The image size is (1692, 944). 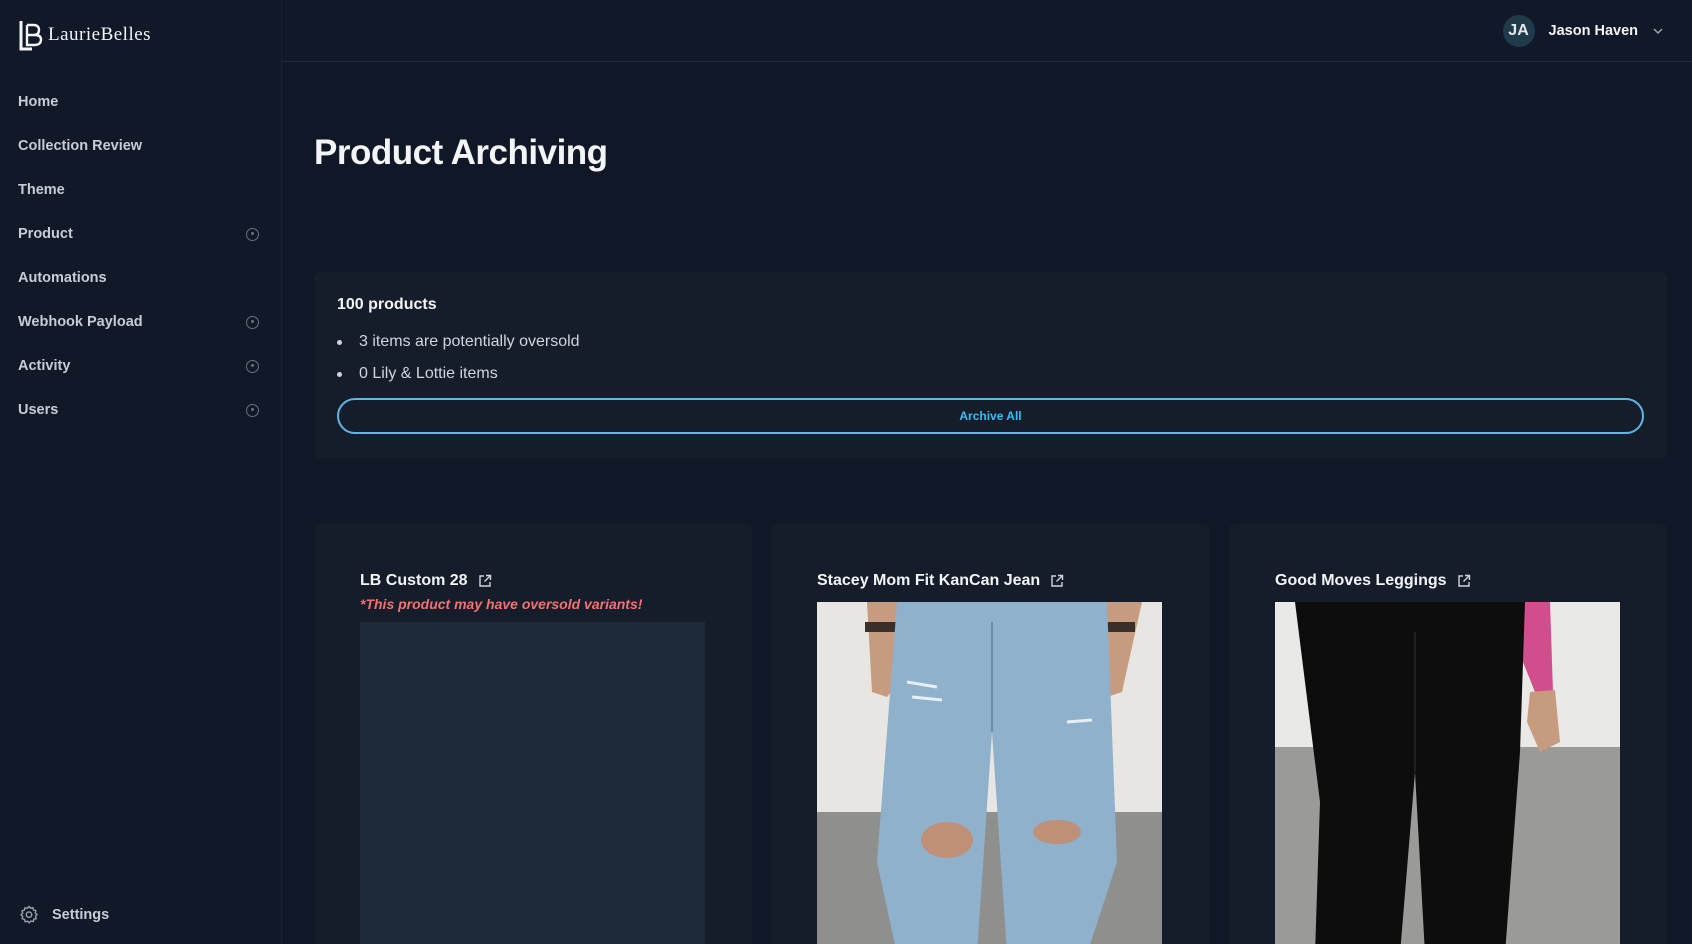 I want to click on archive-all-button: Archive All, so click(x=990, y=416).